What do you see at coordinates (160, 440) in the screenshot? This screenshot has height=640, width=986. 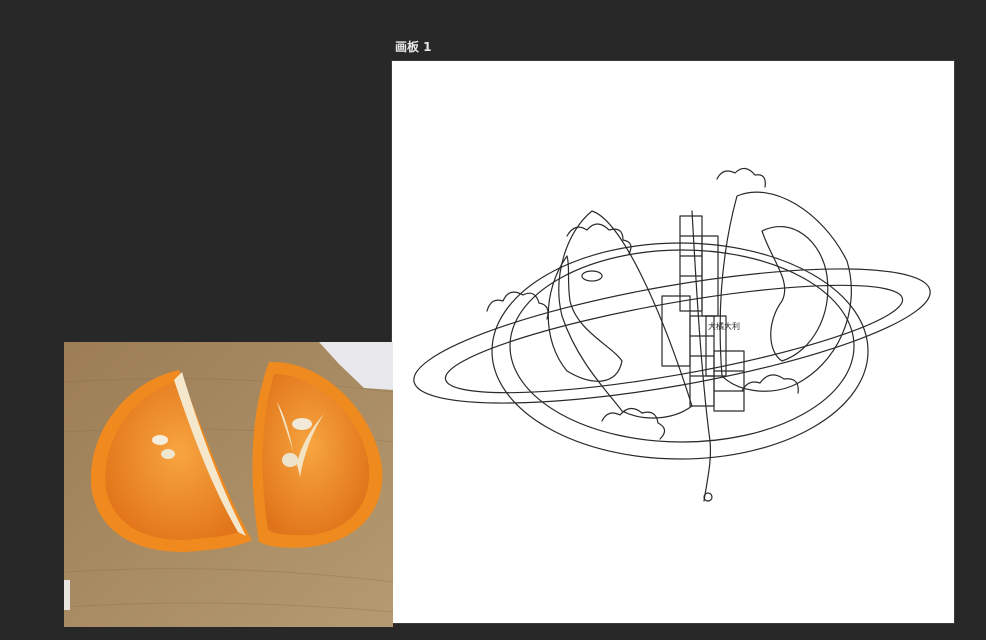 I see `left-seed-photo` at bounding box center [160, 440].